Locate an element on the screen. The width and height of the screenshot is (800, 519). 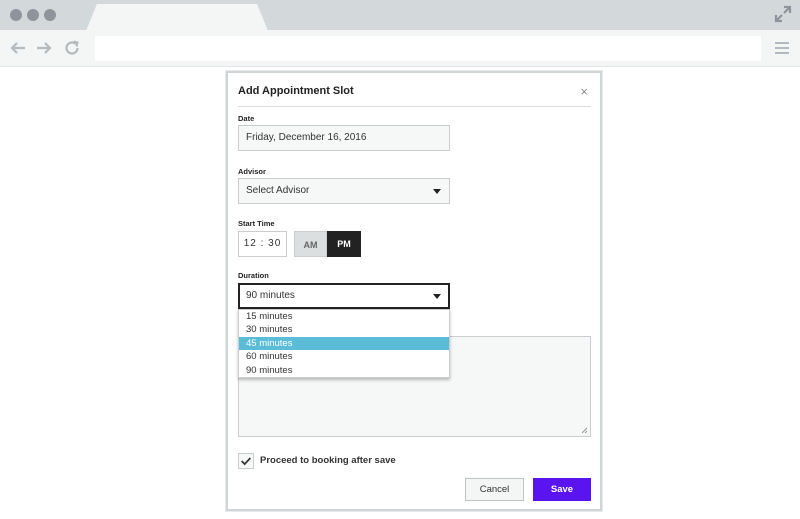
dropdown-option-60: 60 minutes is located at coordinates (344, 356).